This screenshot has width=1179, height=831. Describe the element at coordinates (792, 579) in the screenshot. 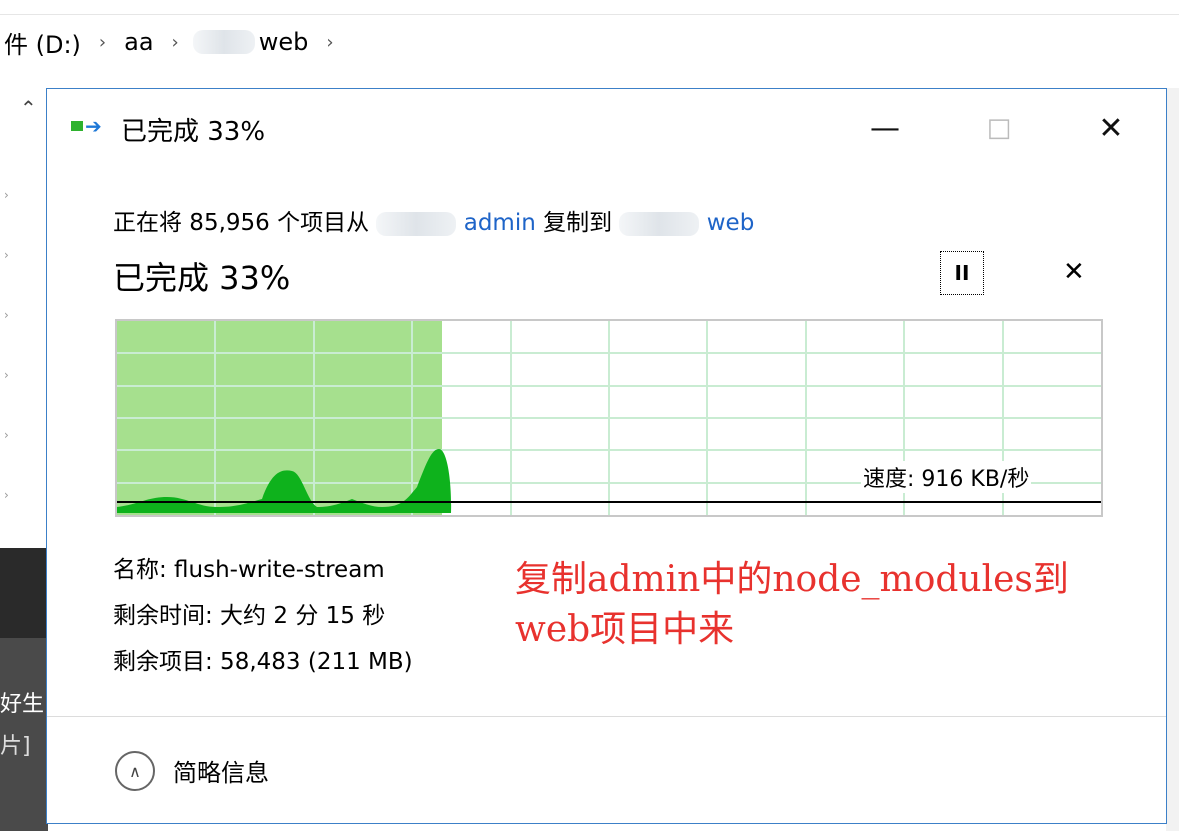

I see `annotation-line-1: 复制admin中的node_modules到` at that location.